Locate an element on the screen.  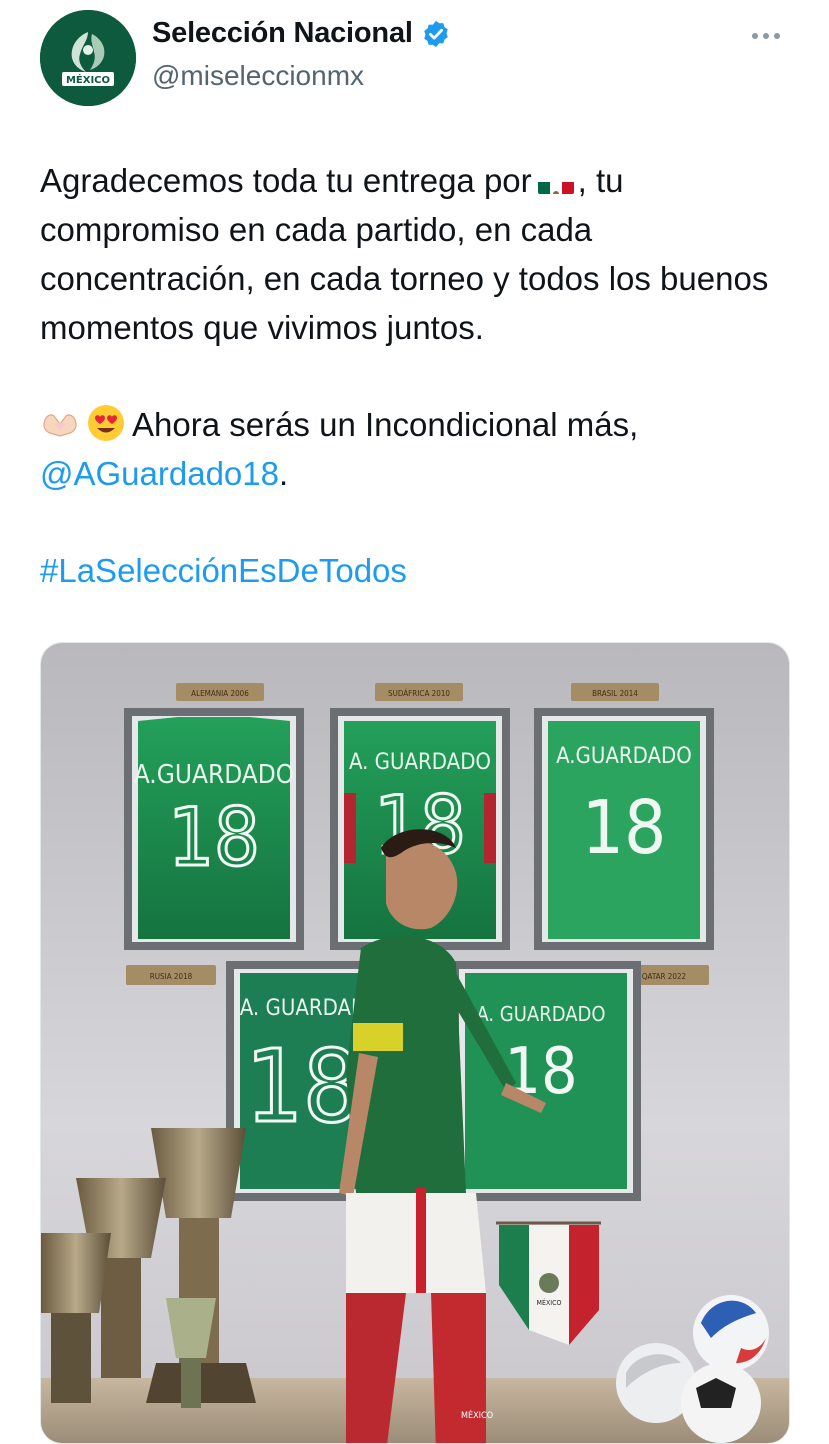
mention-link: @AGuardado18 is located at coordinates (159, 473).